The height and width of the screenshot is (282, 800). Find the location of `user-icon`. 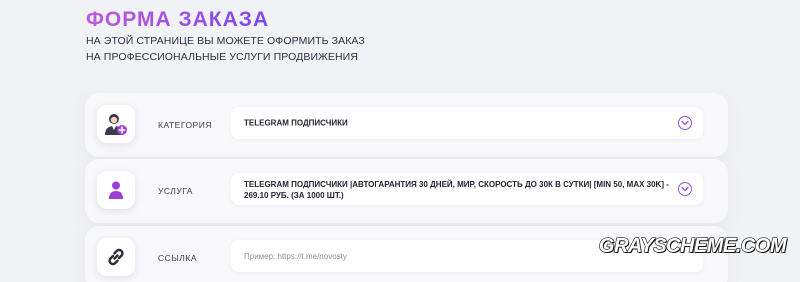

user-icon is located at coordinates (116, 190).